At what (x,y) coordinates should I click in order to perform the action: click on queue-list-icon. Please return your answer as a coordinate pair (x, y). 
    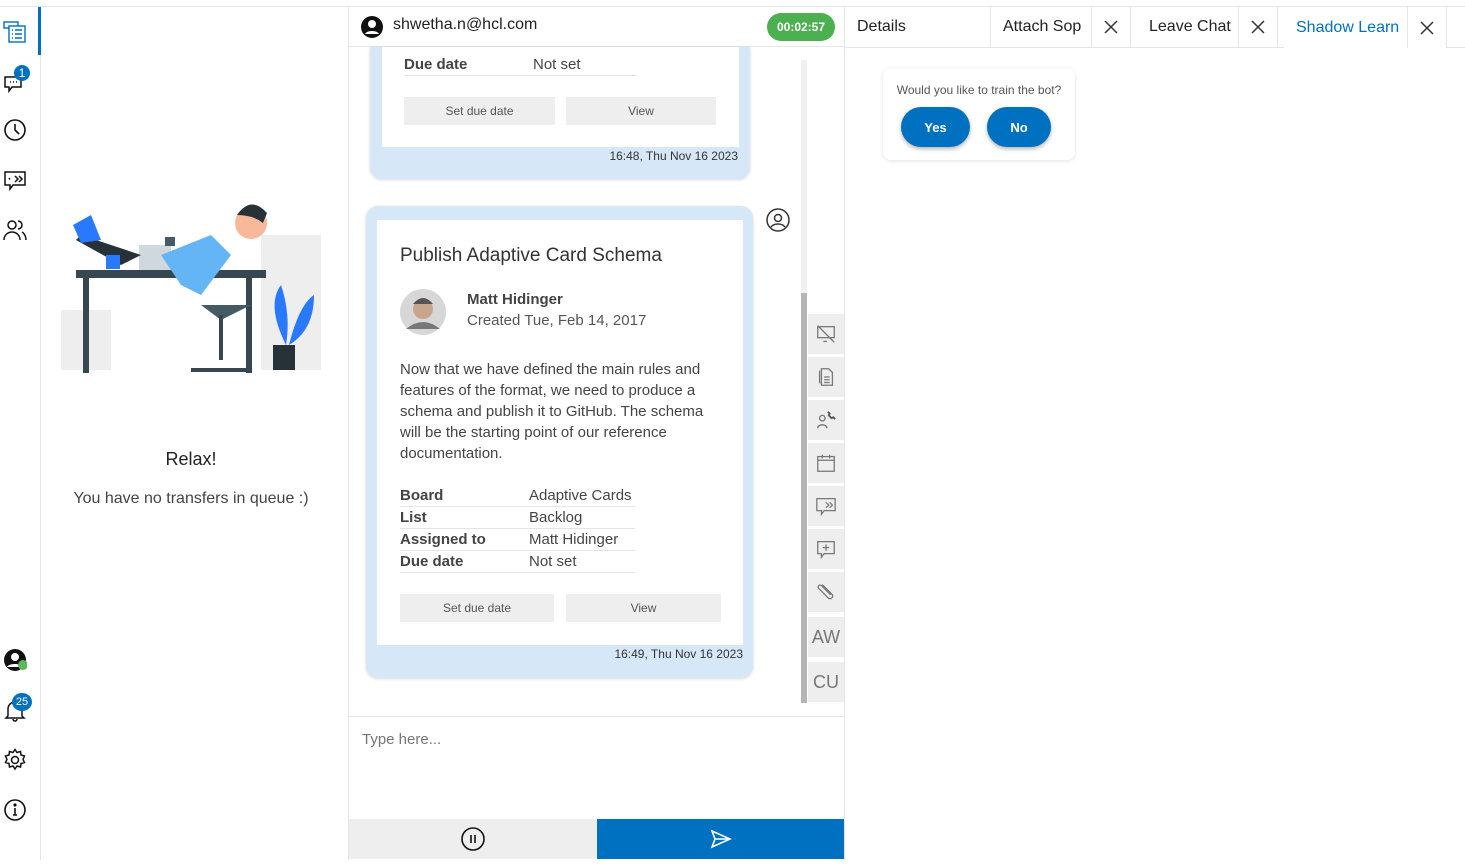
    Looking at the image, I should click on (15, 32).